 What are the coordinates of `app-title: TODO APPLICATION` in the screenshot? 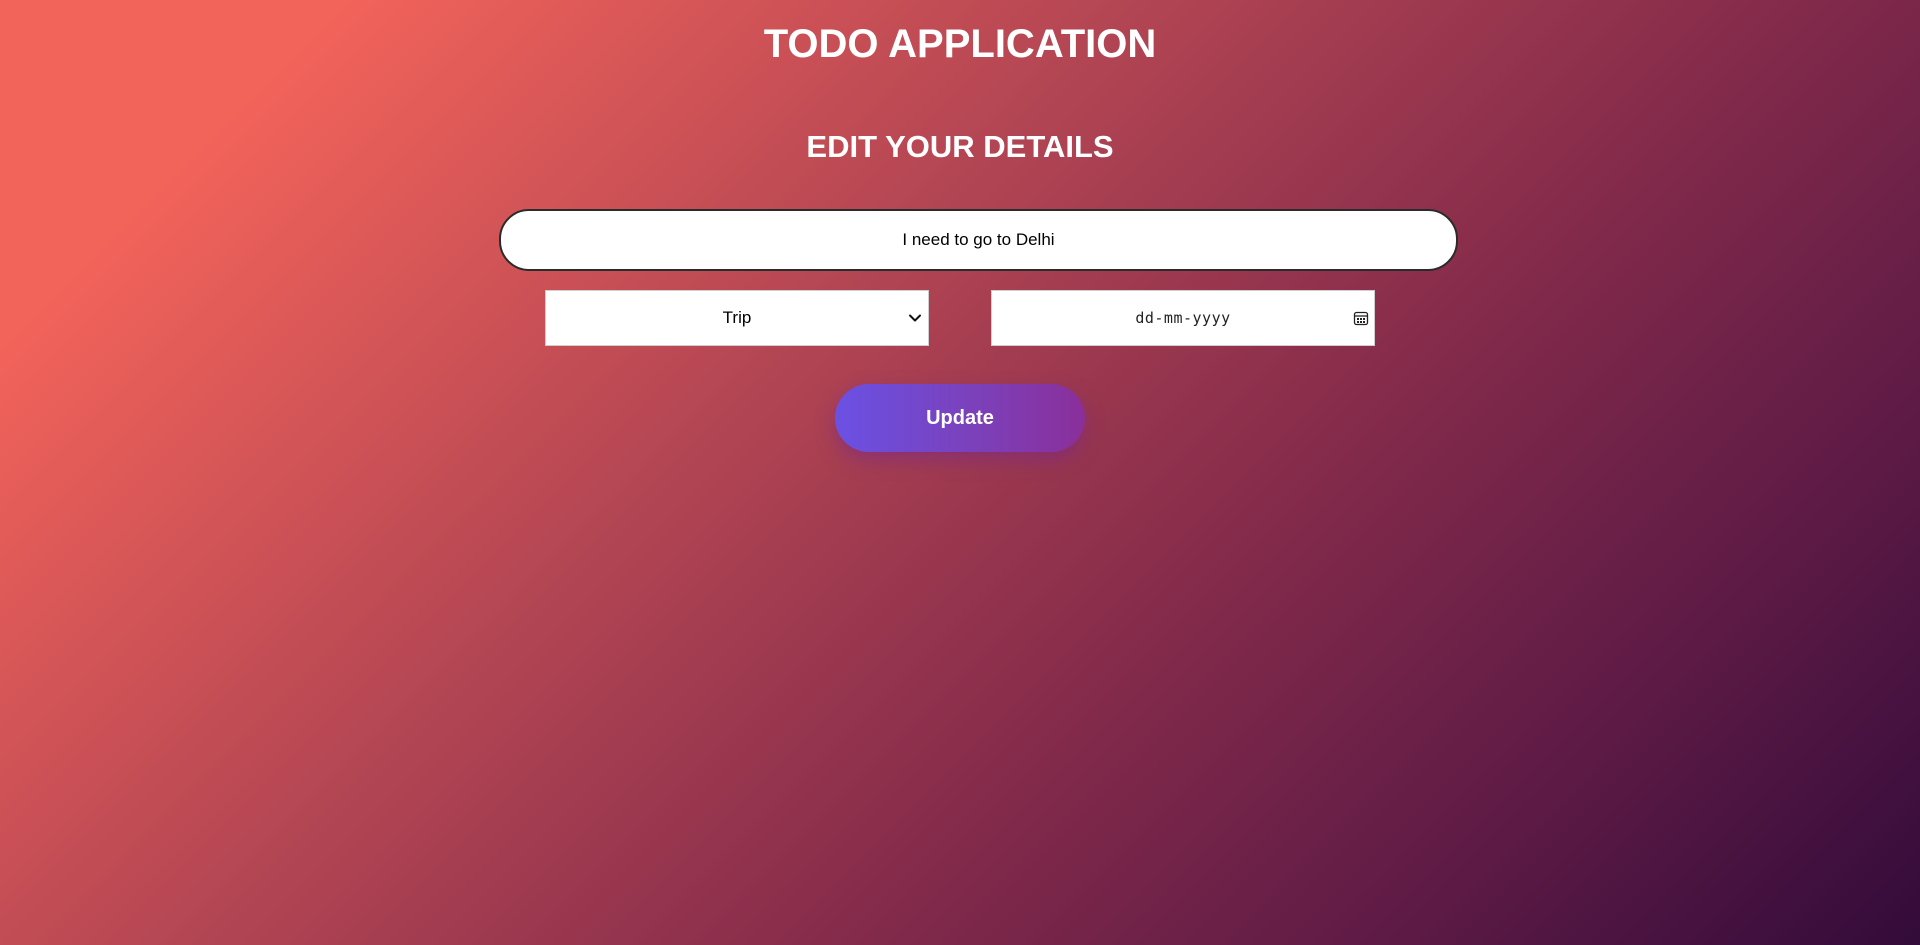 It's located at (960, 44).